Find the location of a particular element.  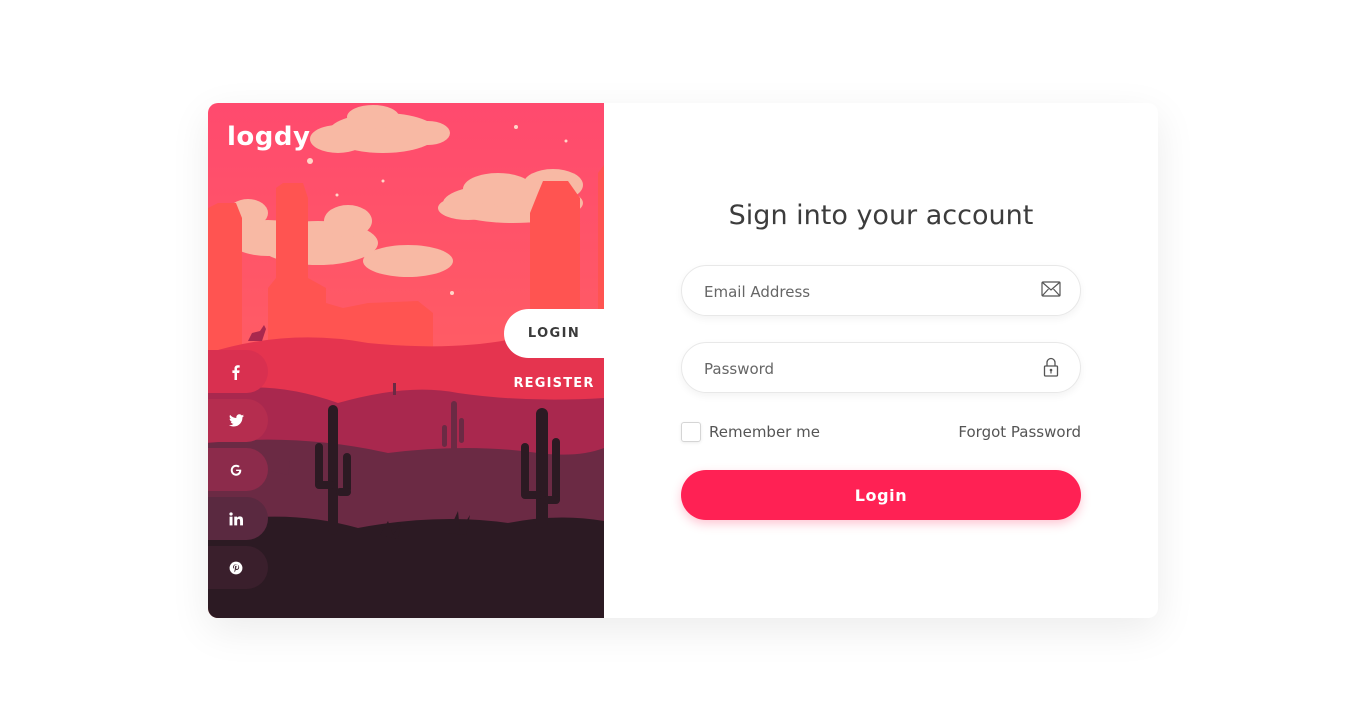

pinterest-button is located at coordinates (238, 567).